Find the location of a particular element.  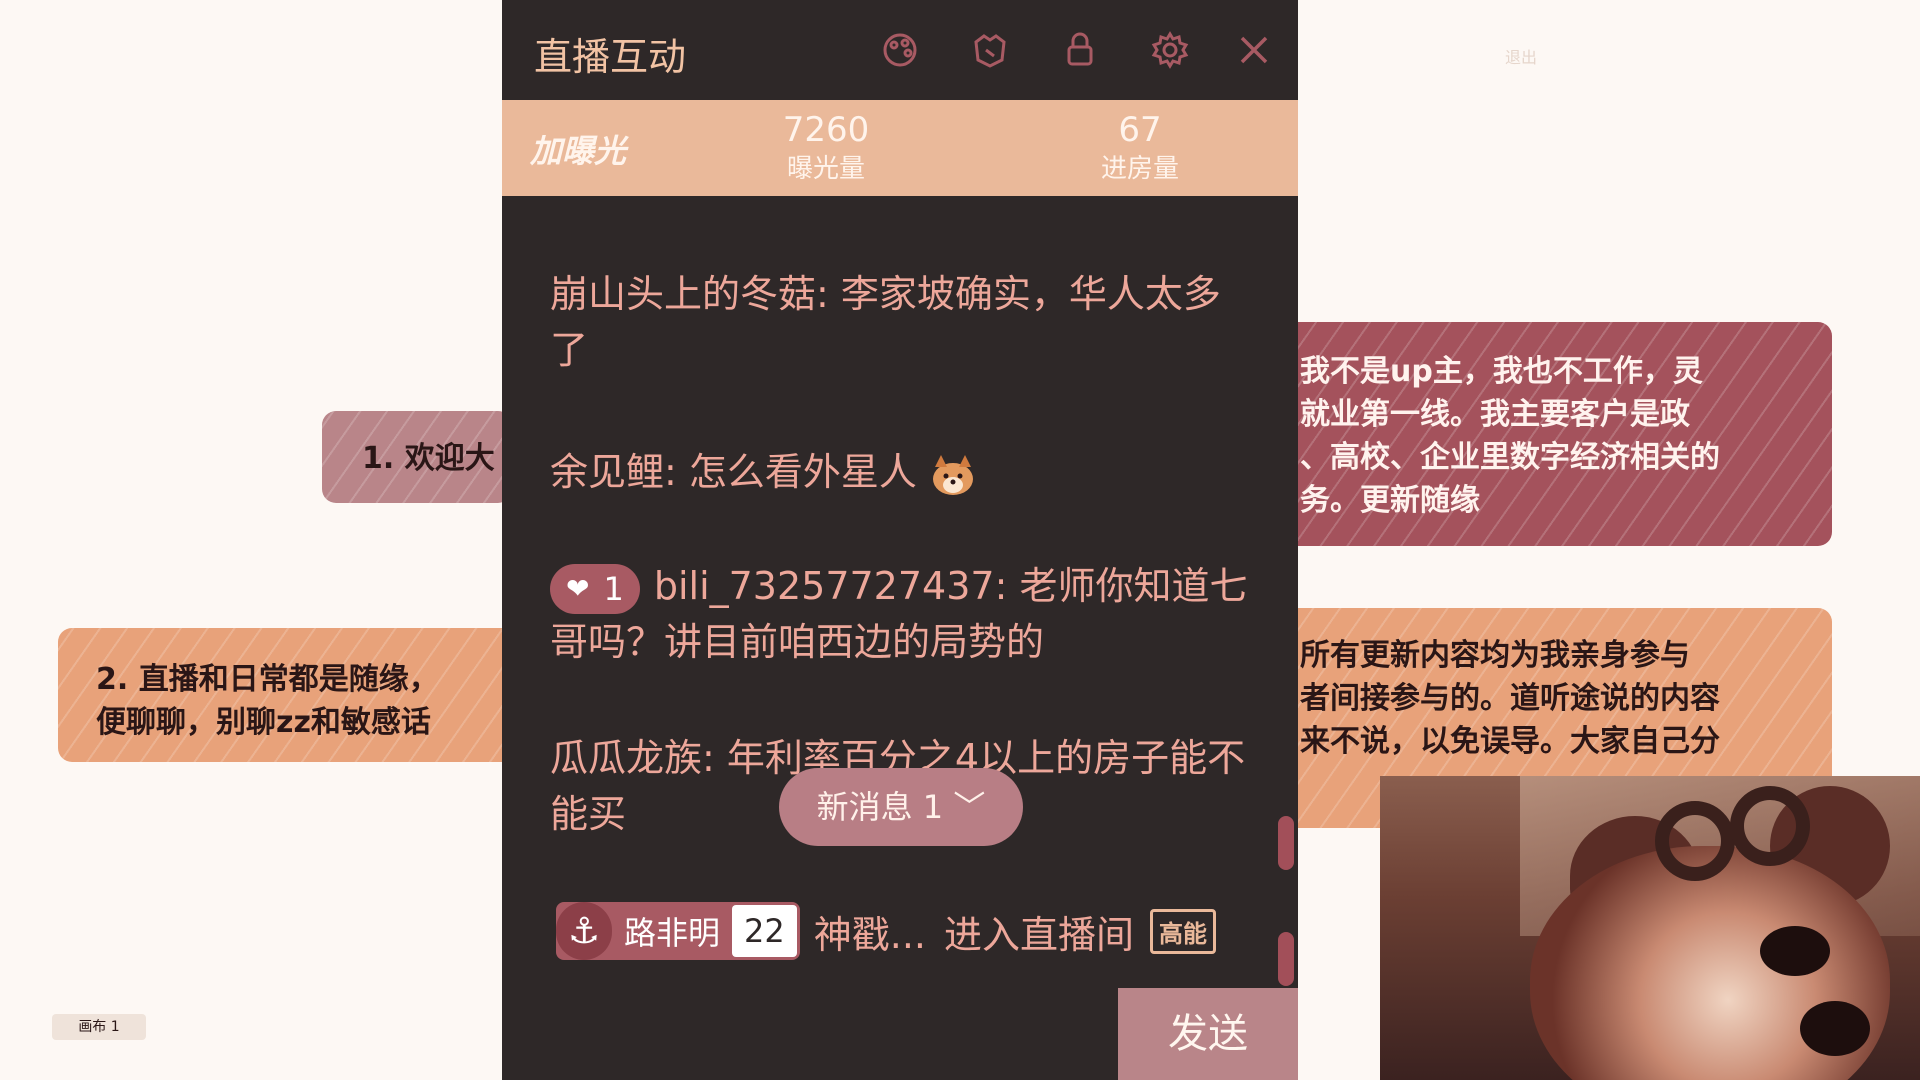

lock-icon is located at coordinates (1080, 50).